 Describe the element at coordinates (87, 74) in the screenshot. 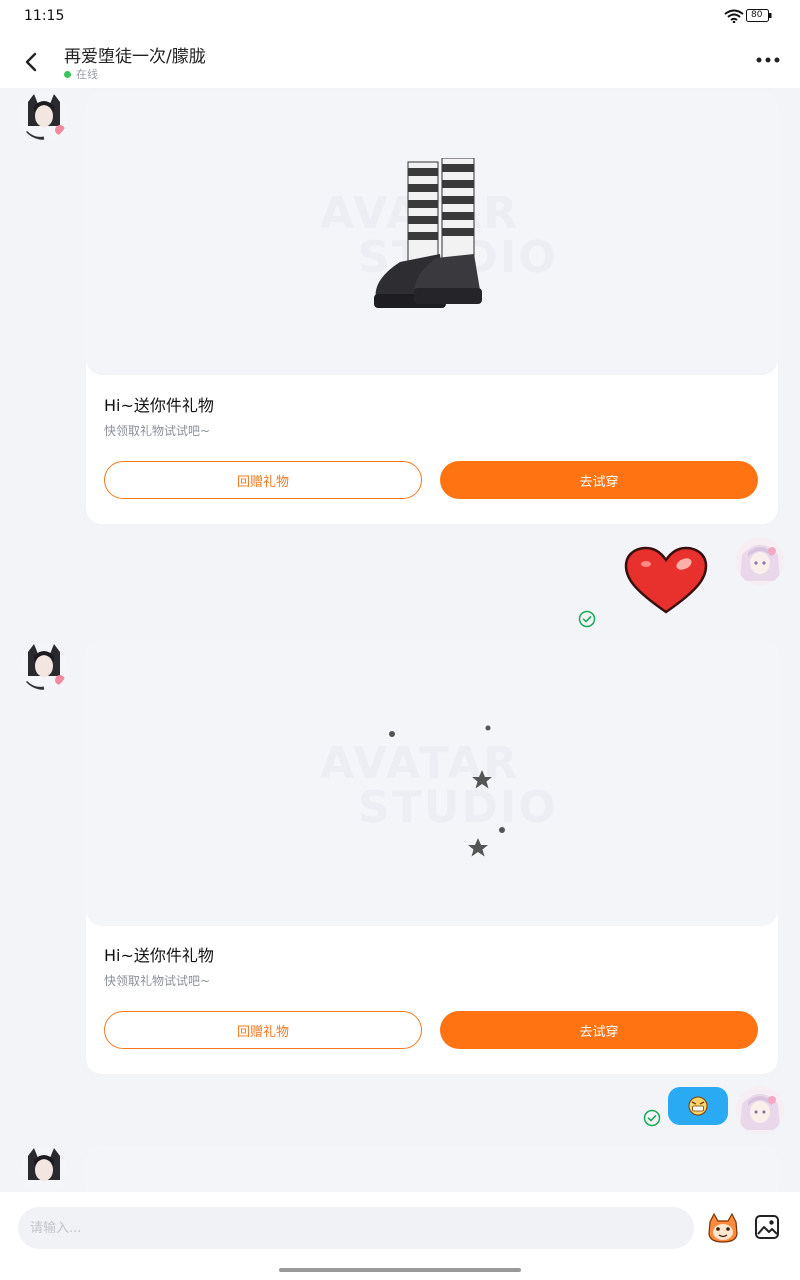

I see `online-status-text: 在线` at that location.